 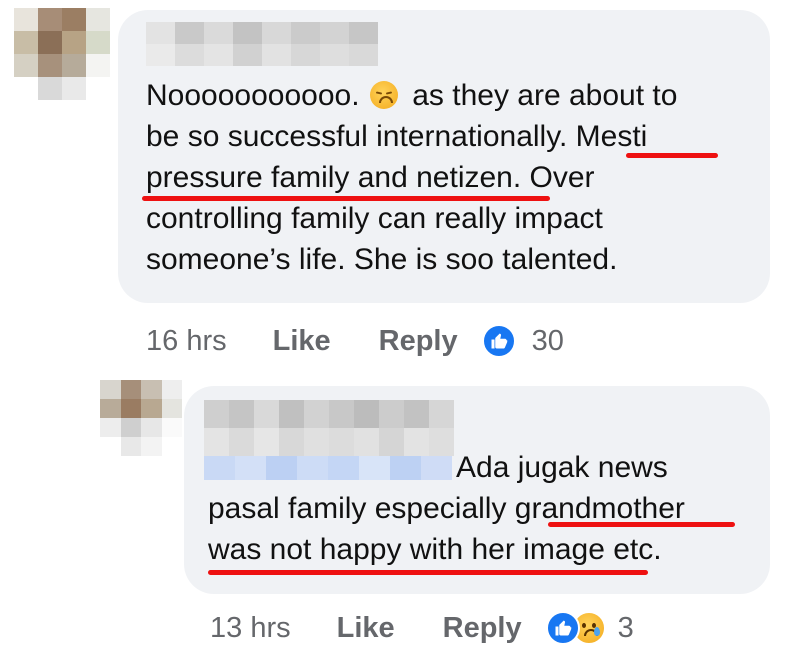 What do you see at coordinates (545, 95) in the screenshot?
I see `comment-text-segment: as they are about to` at bounding box center [545, 95].